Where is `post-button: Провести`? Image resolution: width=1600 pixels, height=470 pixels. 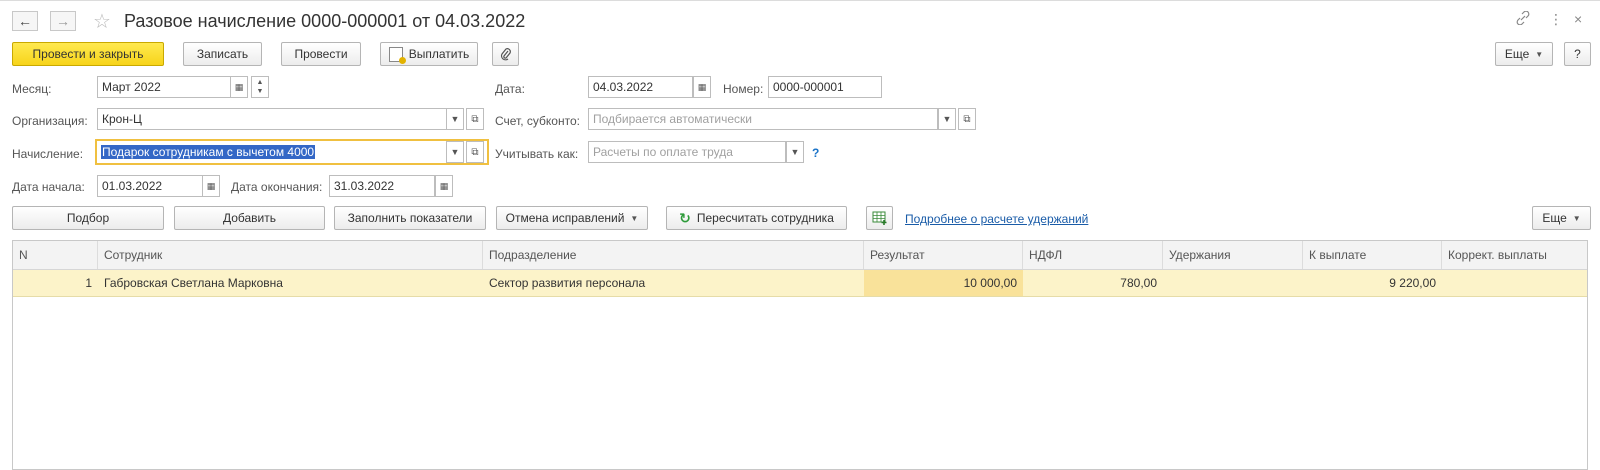 post-button: Провести is located at coordinates (321, 54).